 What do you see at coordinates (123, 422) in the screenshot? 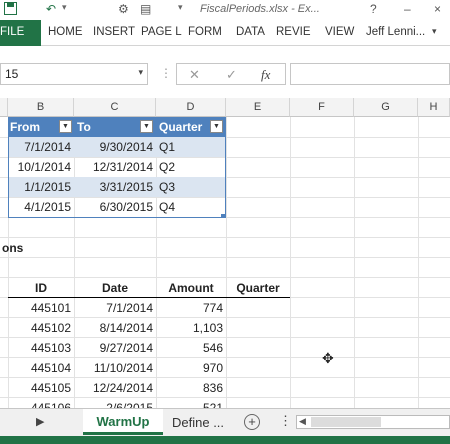
I see `sheet-tab-warmup: WarmUp` at bounding box center [123, 422].